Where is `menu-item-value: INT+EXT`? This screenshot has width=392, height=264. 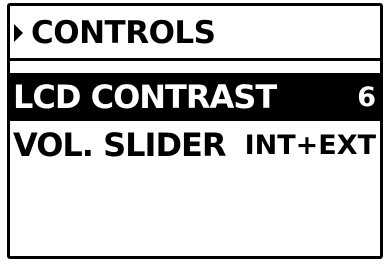 menu-item-value: INT+EXT is located at coordinates (310, 145).